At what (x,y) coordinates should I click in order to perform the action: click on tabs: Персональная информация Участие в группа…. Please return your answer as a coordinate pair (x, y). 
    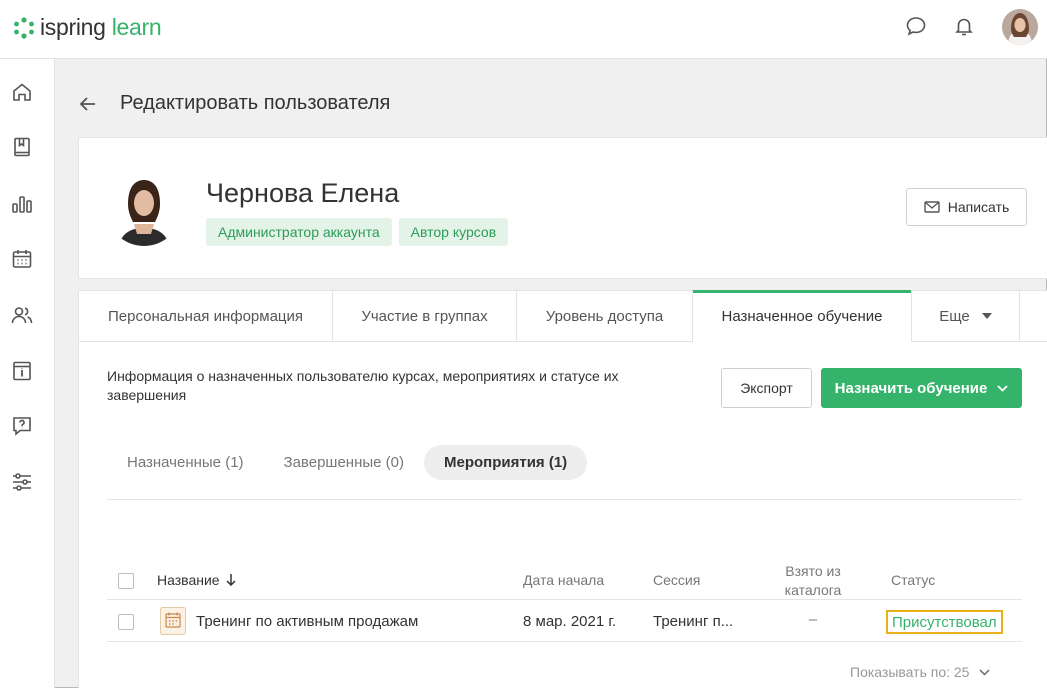
    Looking at the image, I should click on (563, 316).